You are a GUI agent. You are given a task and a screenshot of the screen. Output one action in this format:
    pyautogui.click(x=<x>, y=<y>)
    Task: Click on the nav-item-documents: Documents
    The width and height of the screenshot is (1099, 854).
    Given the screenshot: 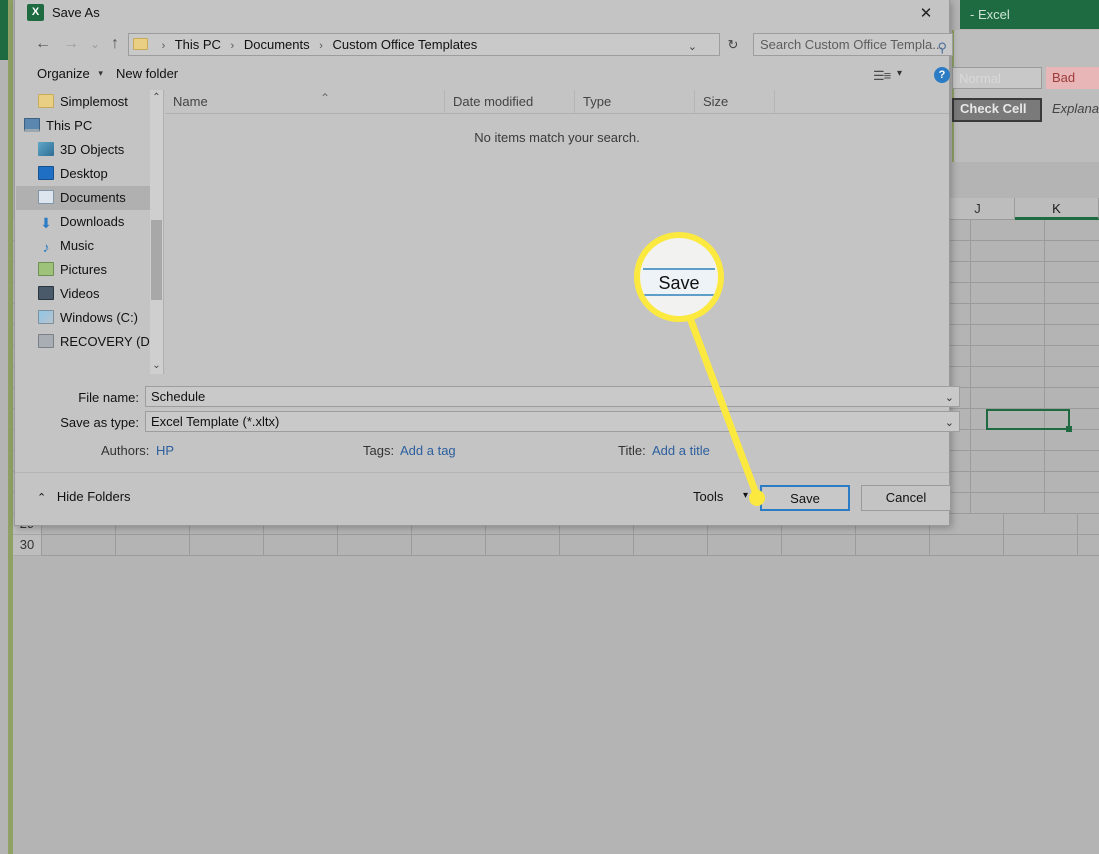 What is the action you would take?
    pyautogui.click(x=89, y=198)
    